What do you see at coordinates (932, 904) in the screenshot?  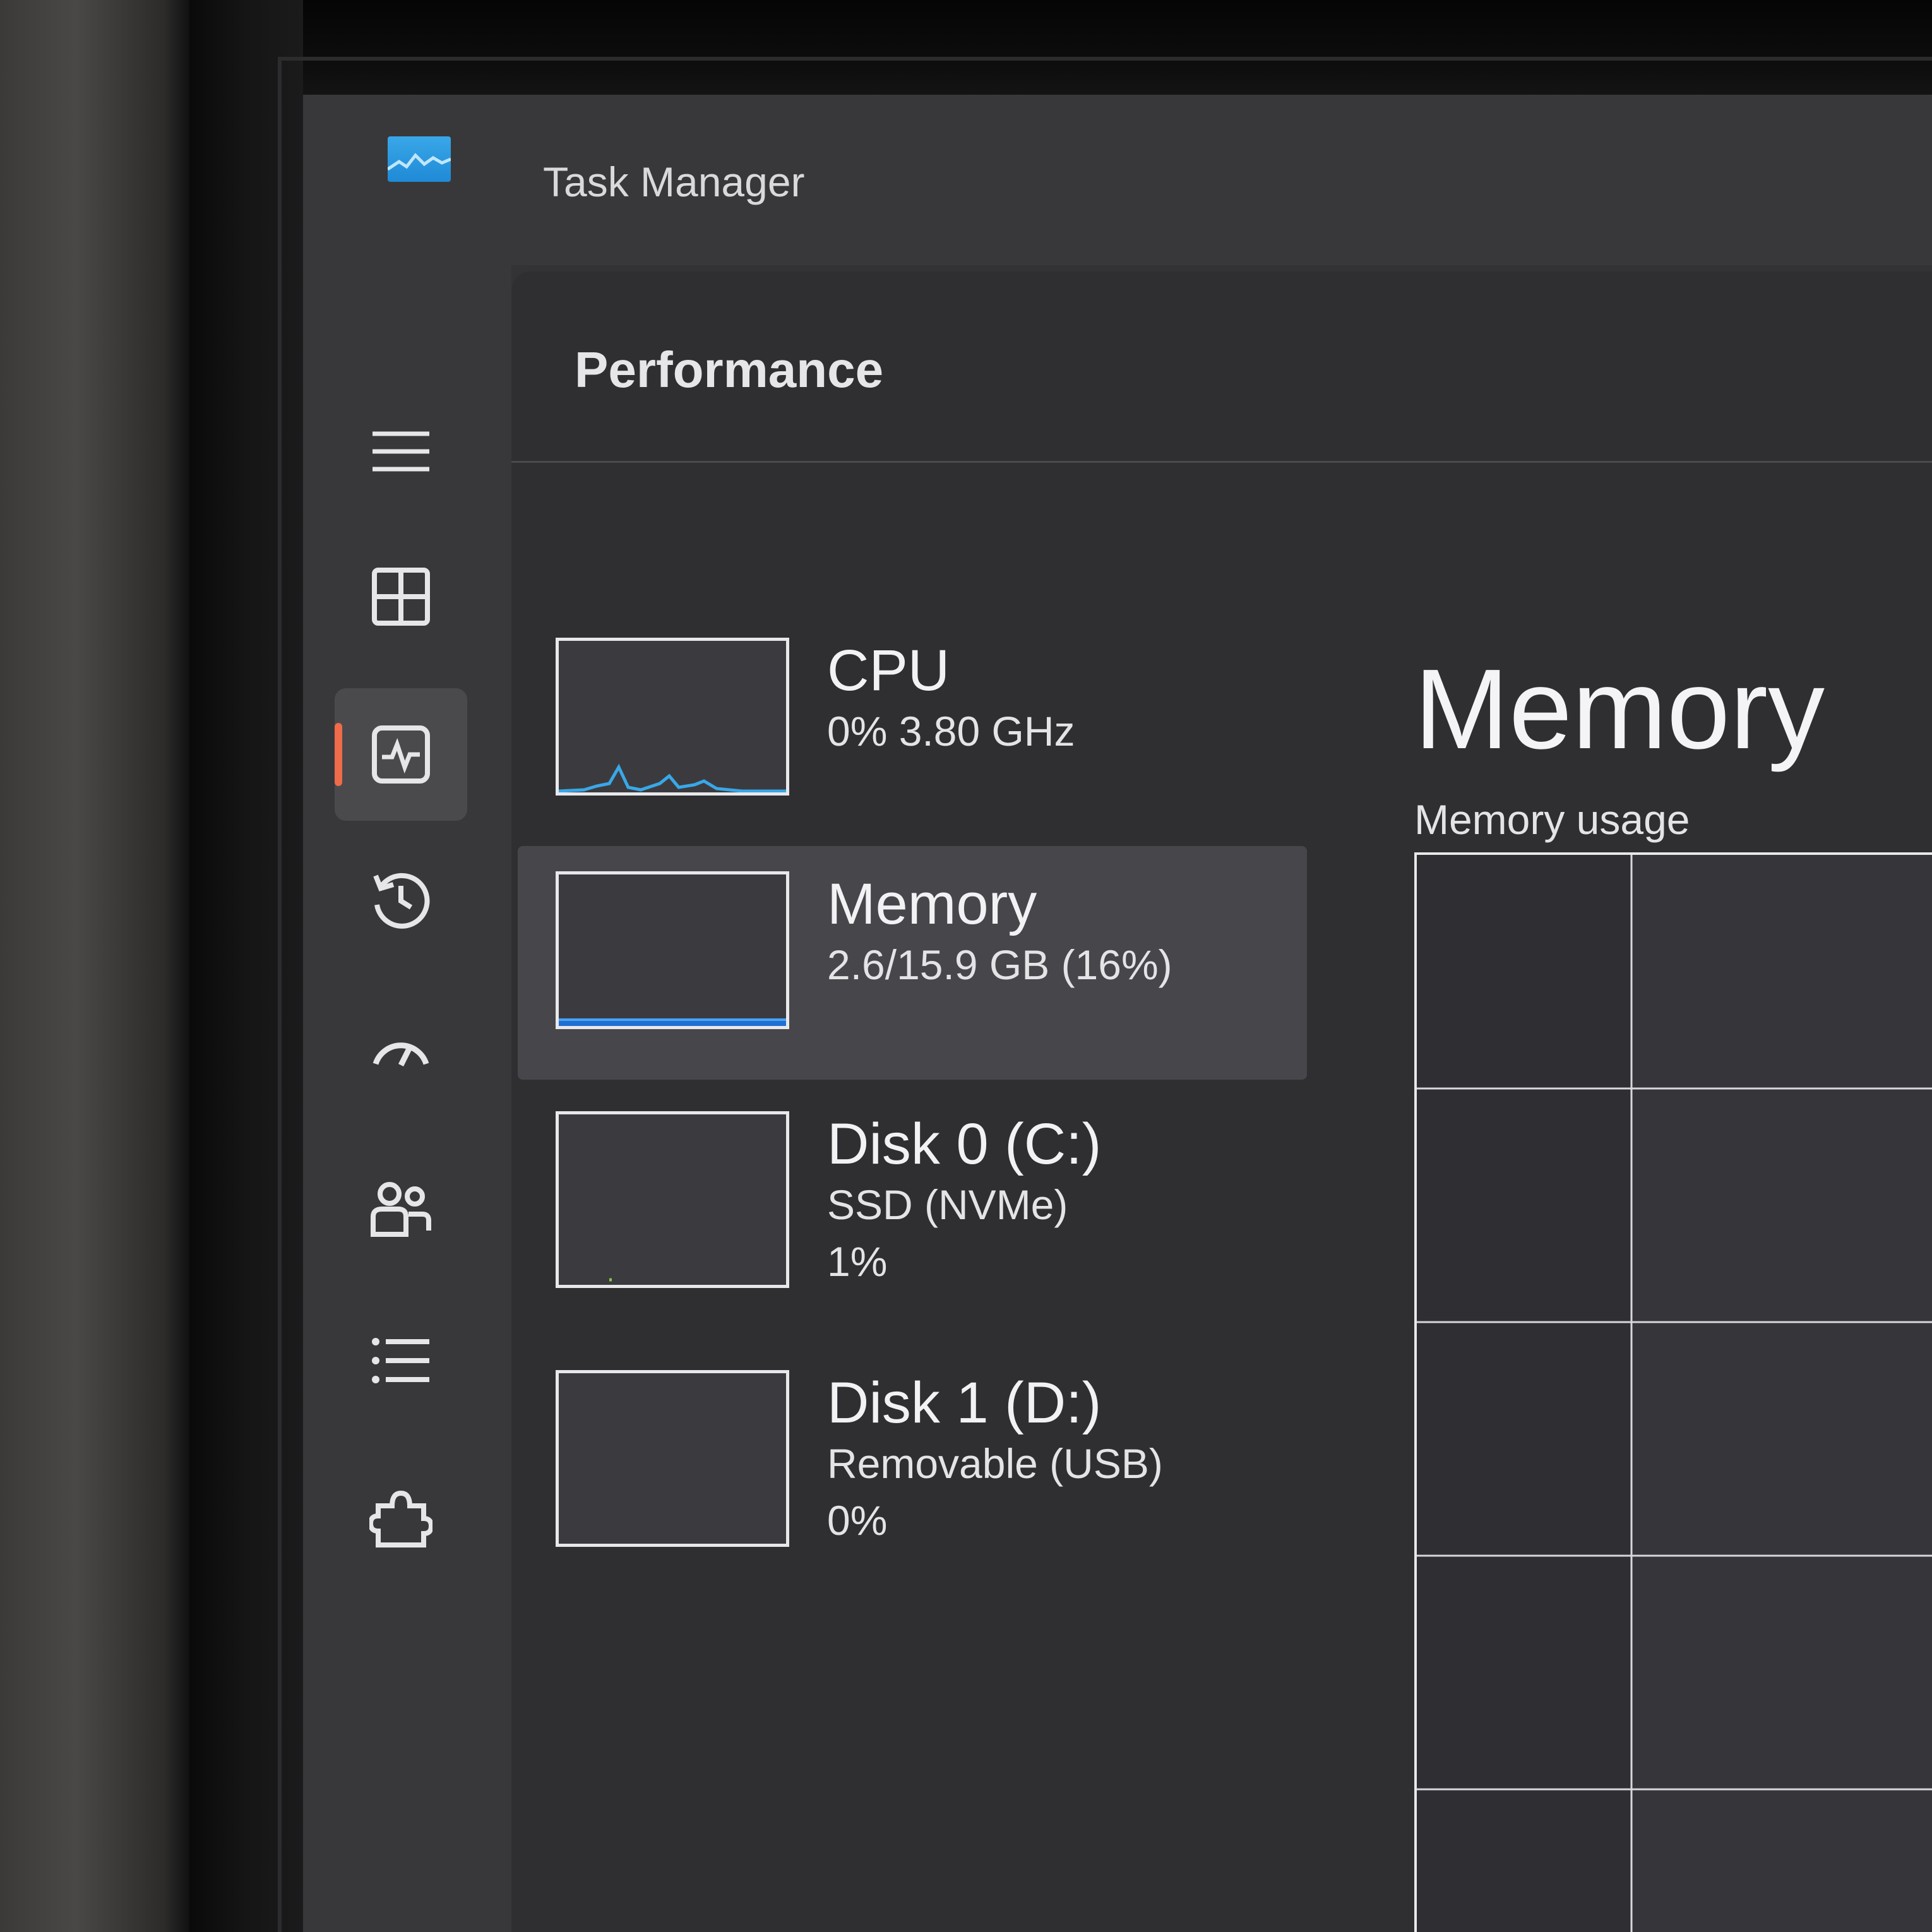 I see `resource-name: Memory` at bounding box center [932, 904].